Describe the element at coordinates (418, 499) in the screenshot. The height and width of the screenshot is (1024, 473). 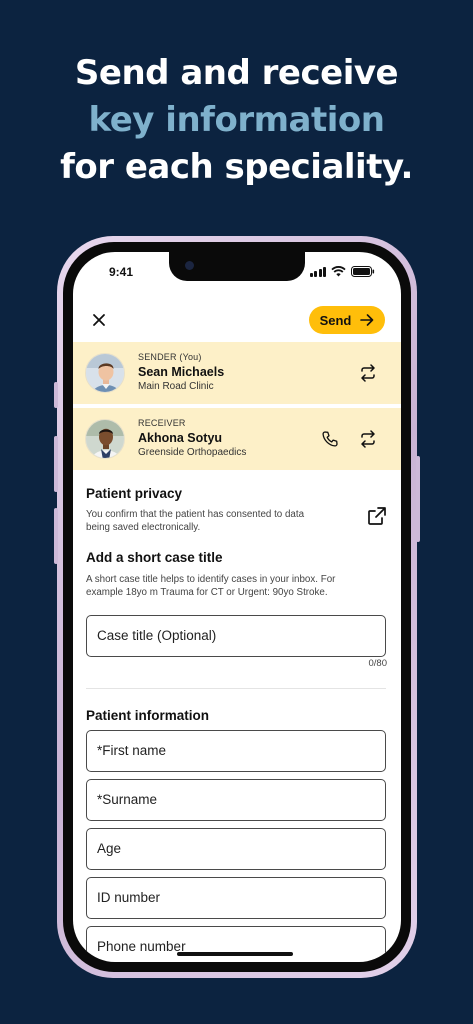
I see `power-button` at that location.